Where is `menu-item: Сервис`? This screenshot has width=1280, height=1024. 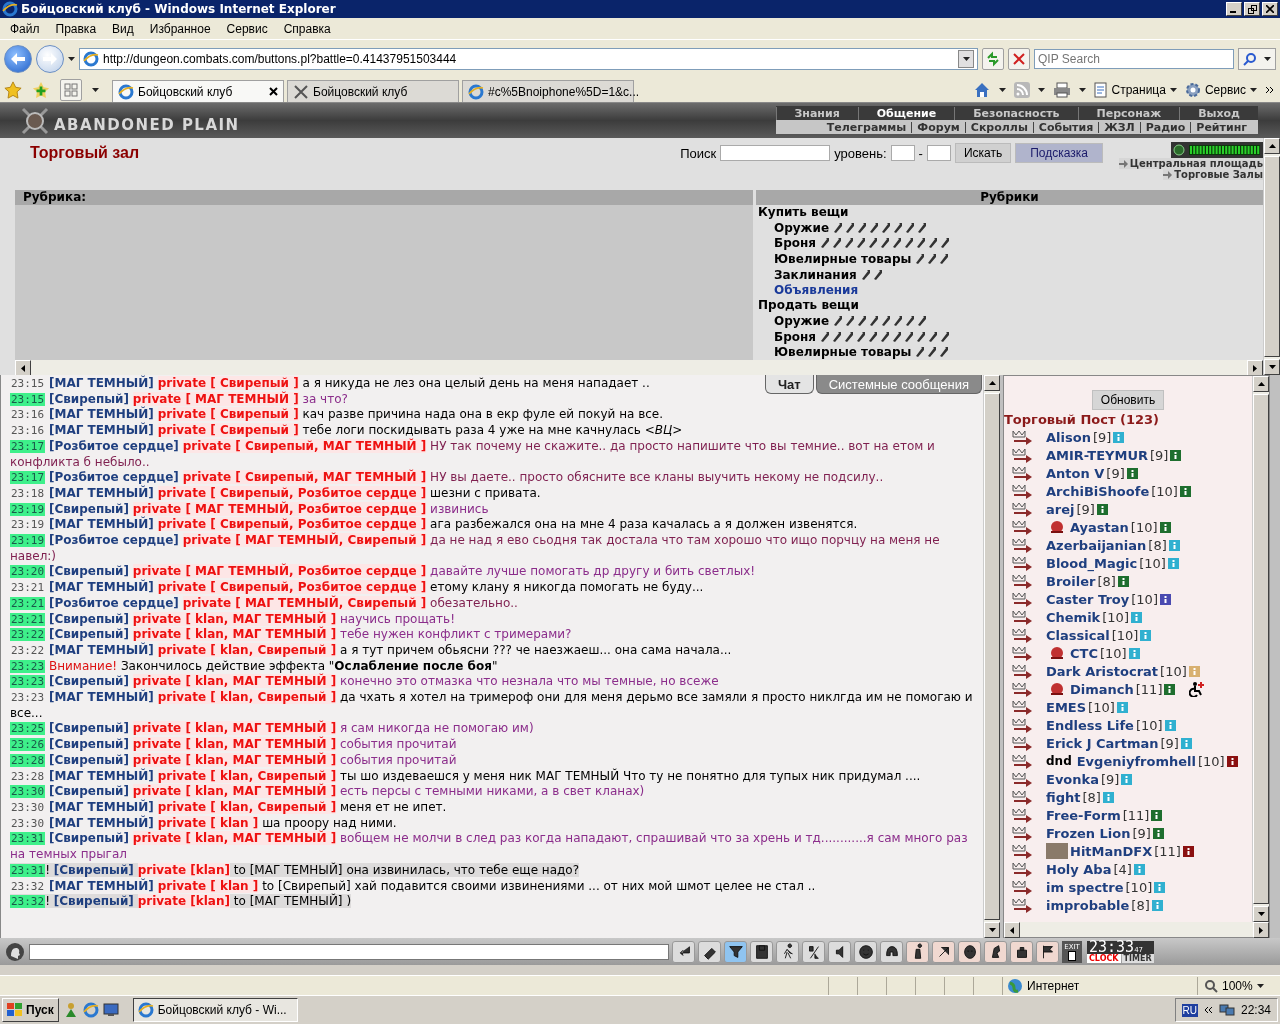 menu-item: Сервис is located at coordinates (247, 28).